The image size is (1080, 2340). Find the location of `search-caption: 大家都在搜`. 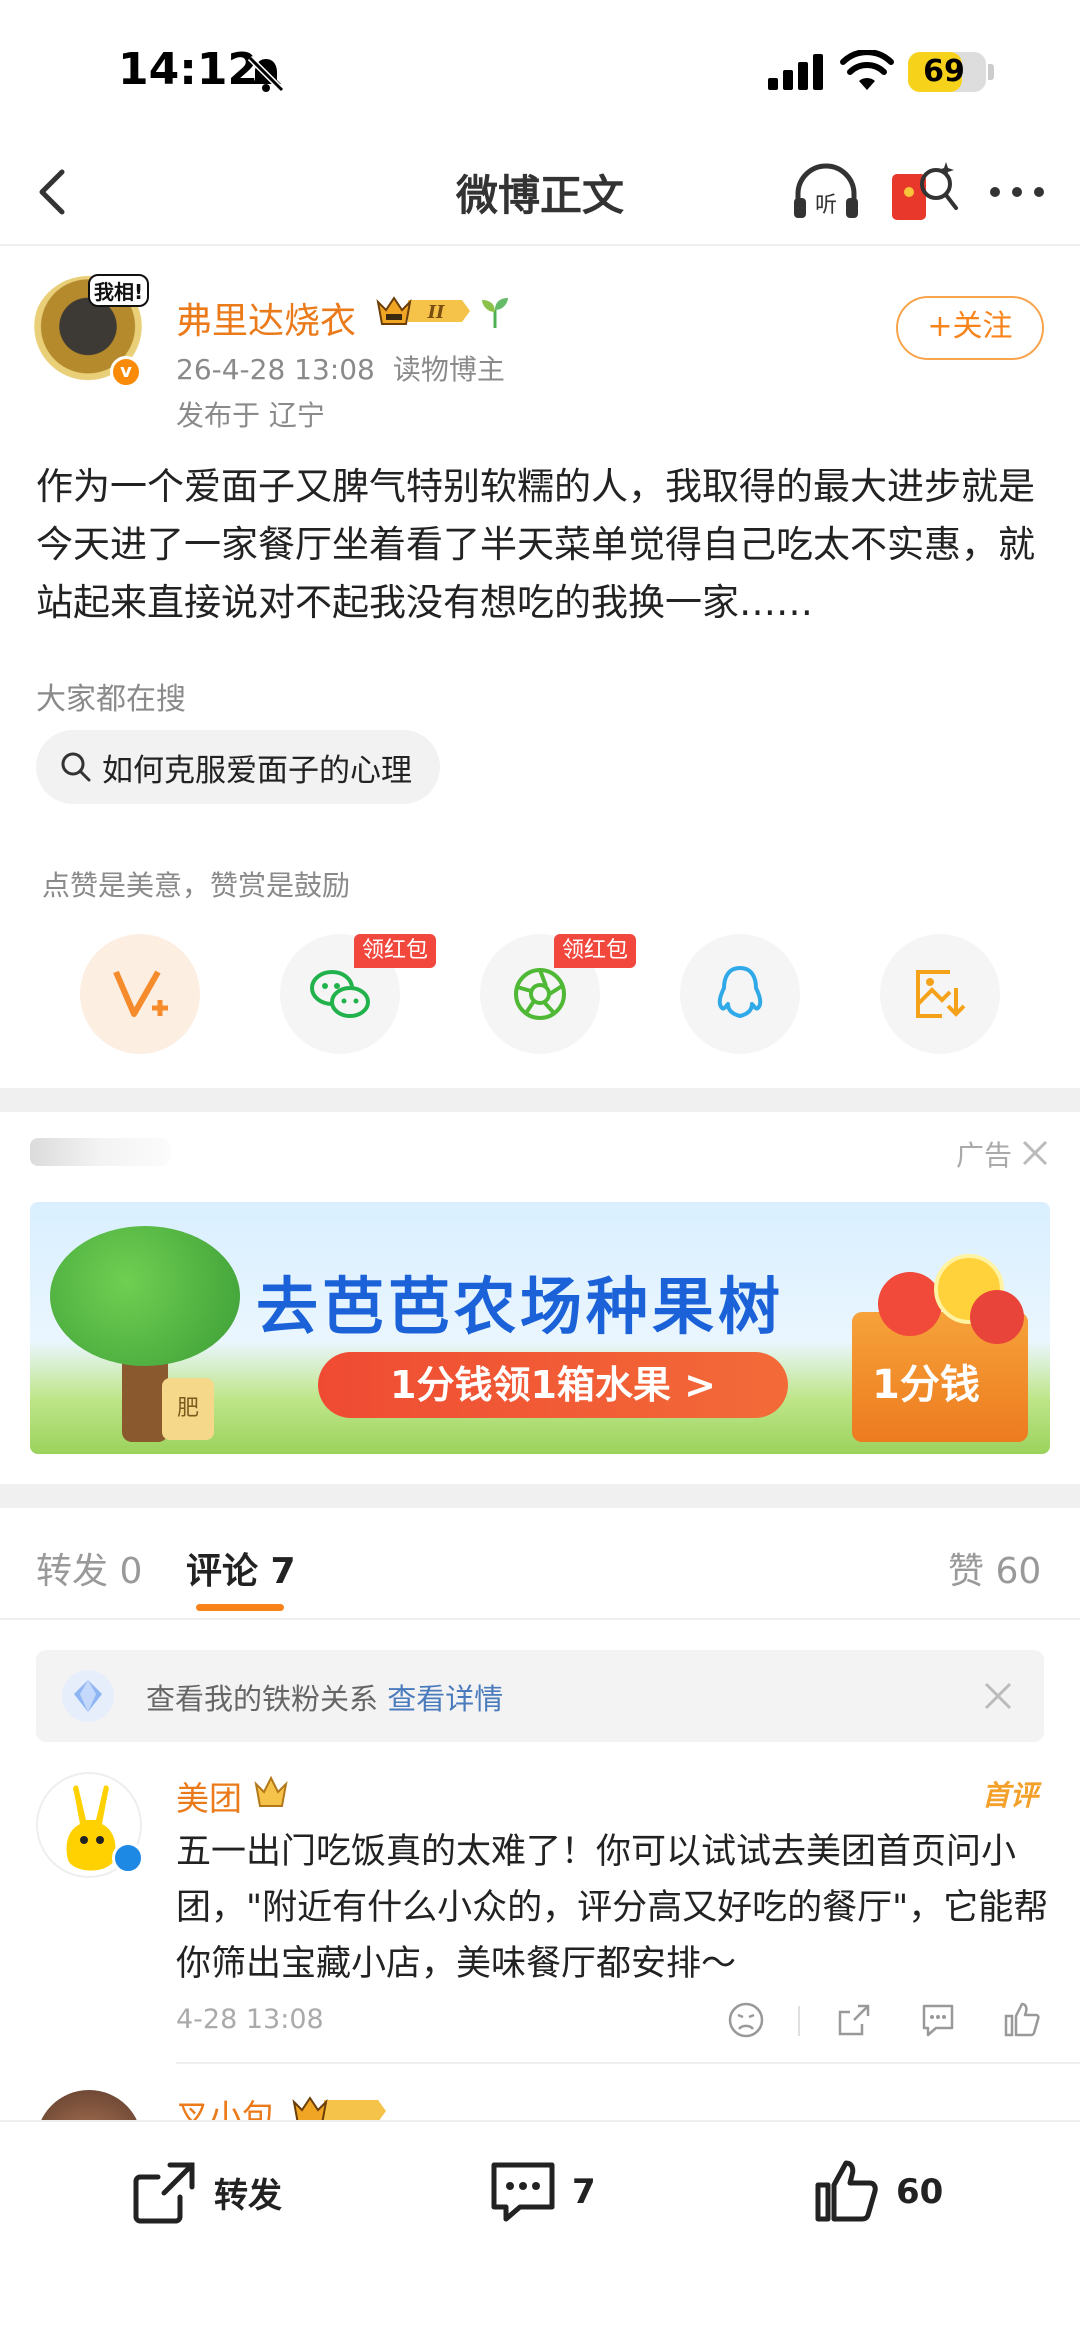

search-caption: 大家都在搜 is located at coordinates (111, 699).